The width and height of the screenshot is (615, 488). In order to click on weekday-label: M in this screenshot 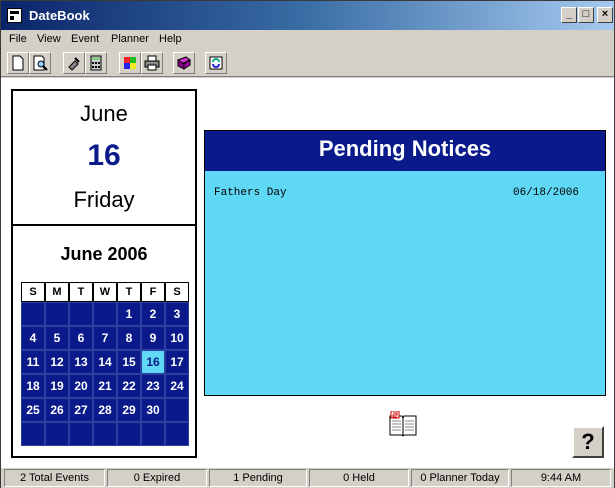, I will do `click(57, 292)`.